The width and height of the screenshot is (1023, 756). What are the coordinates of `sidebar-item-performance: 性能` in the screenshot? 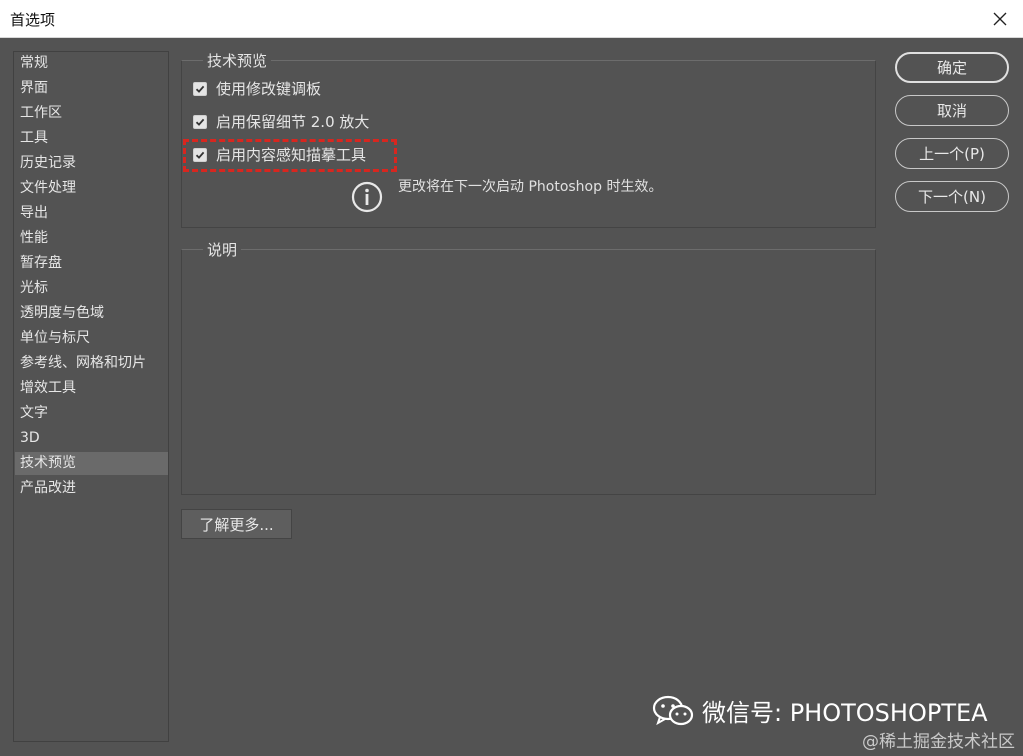 It's located at (91, 238).